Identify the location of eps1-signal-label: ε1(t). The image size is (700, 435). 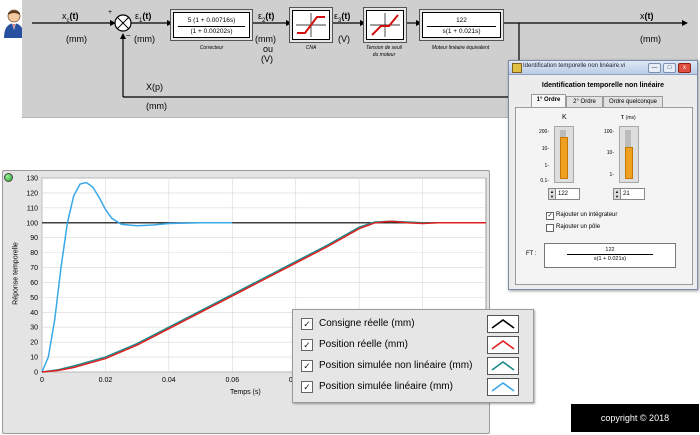
(143, 17).